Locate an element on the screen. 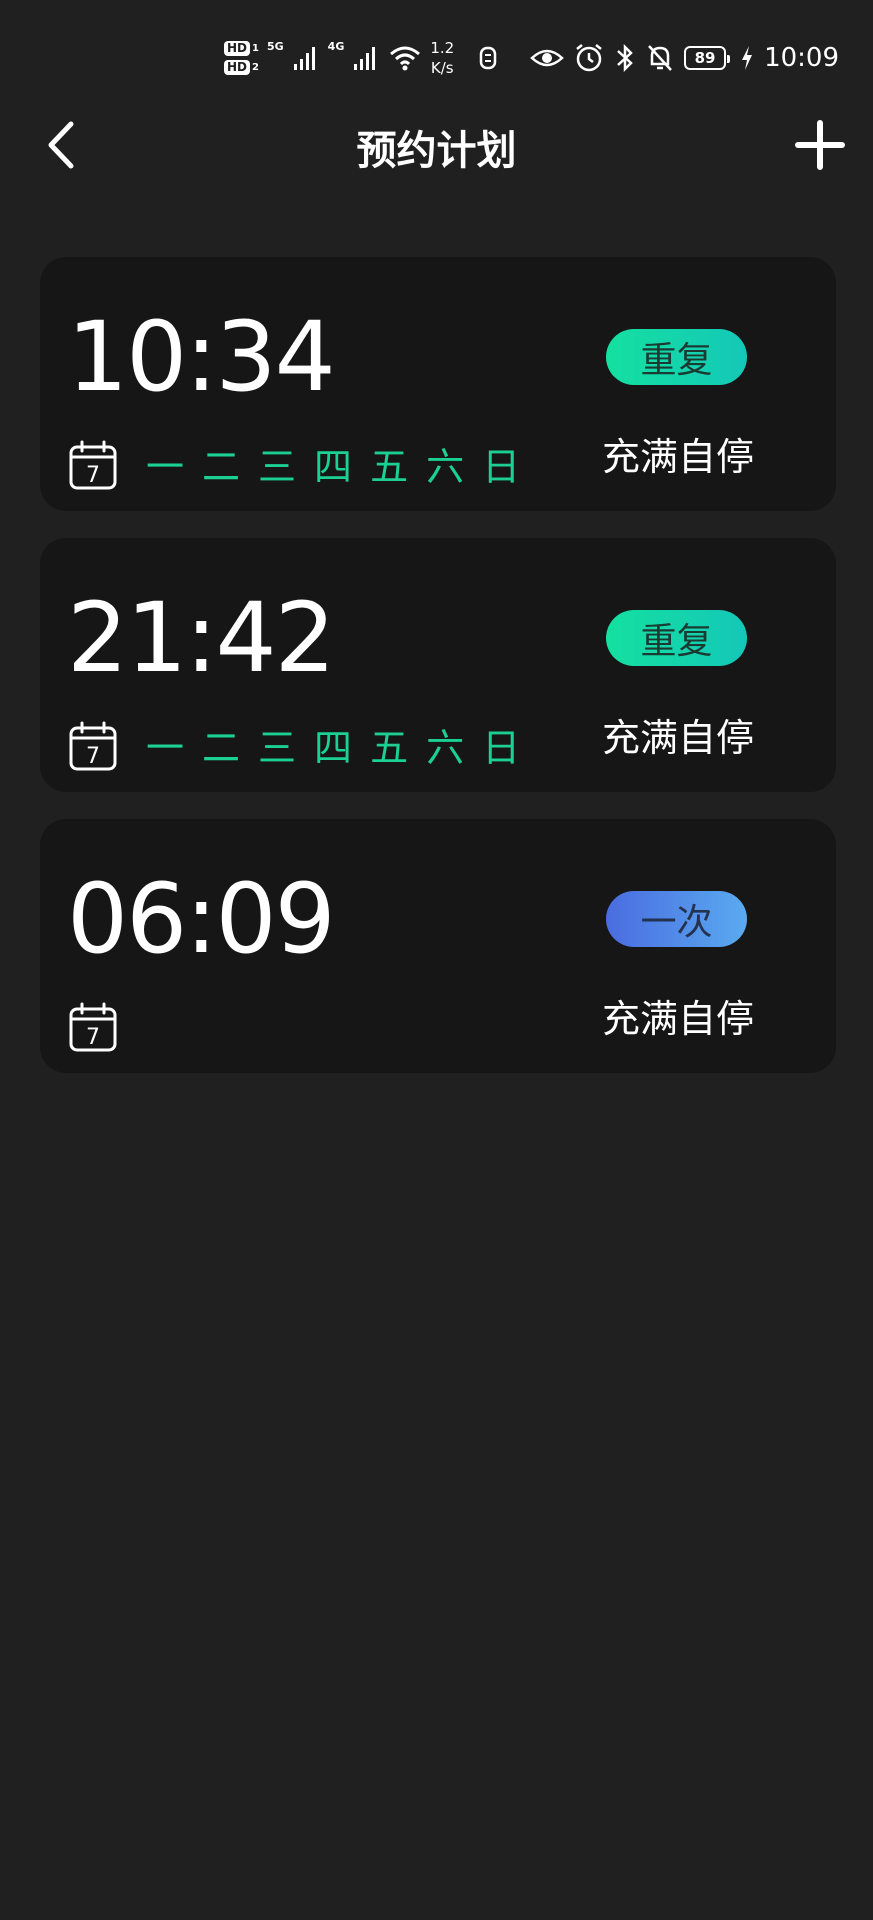  status-left: HD 1 HD 2 5G 4G 1.2 K/s is located at coordinates (362, 58).